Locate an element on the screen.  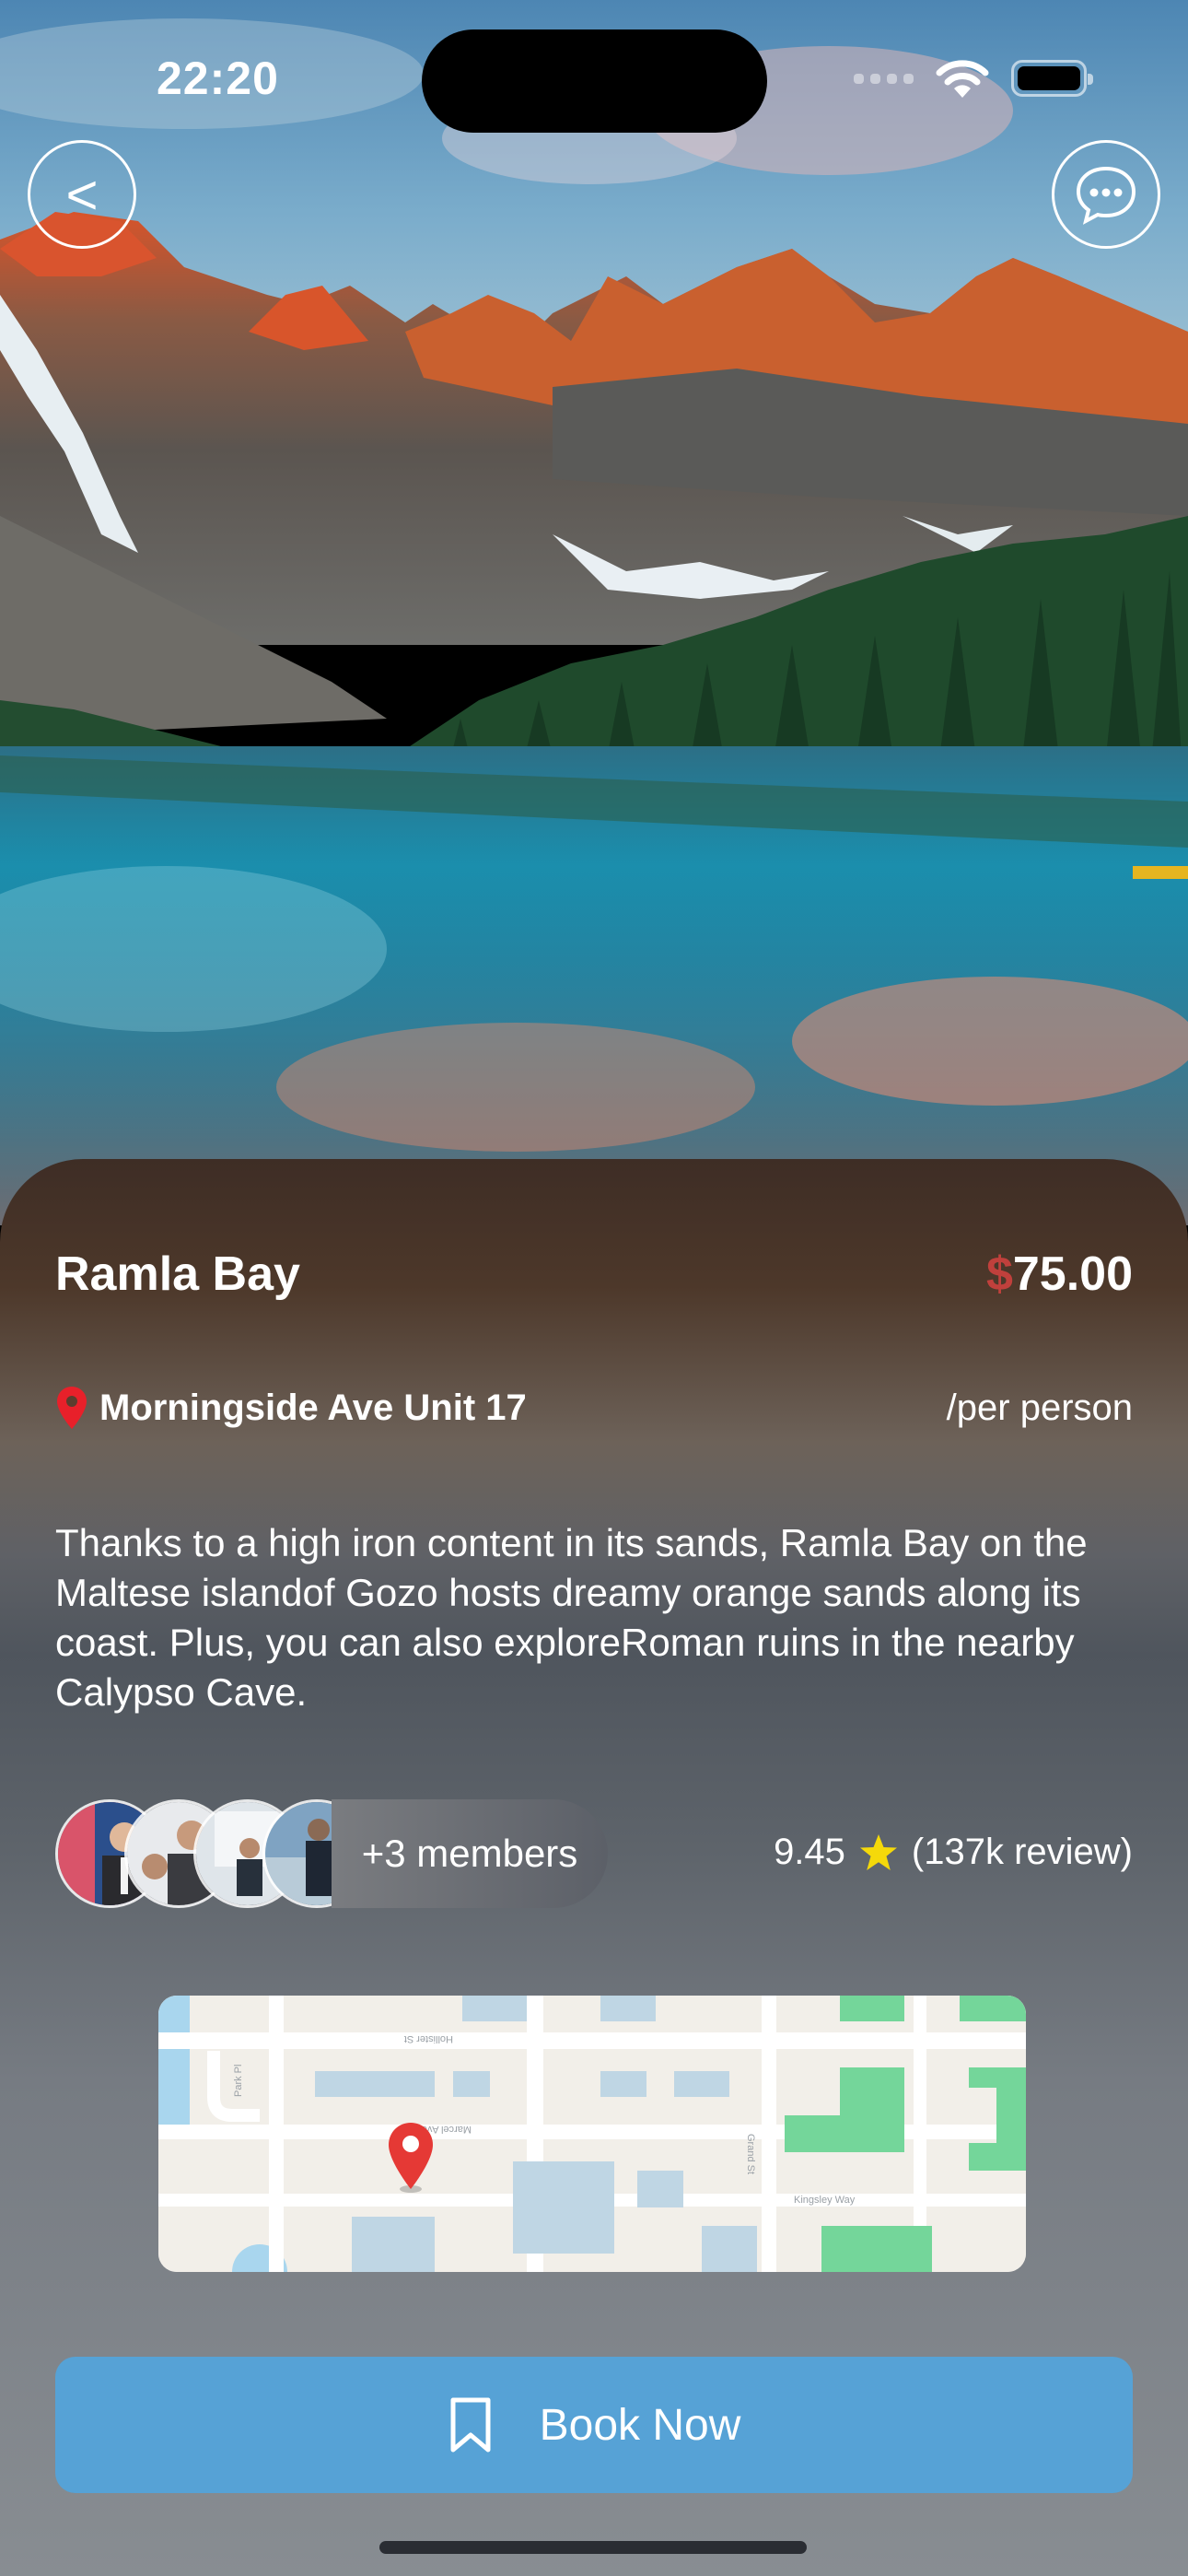
place-title: Ramla Bay is located at coordinates (177, 1274).